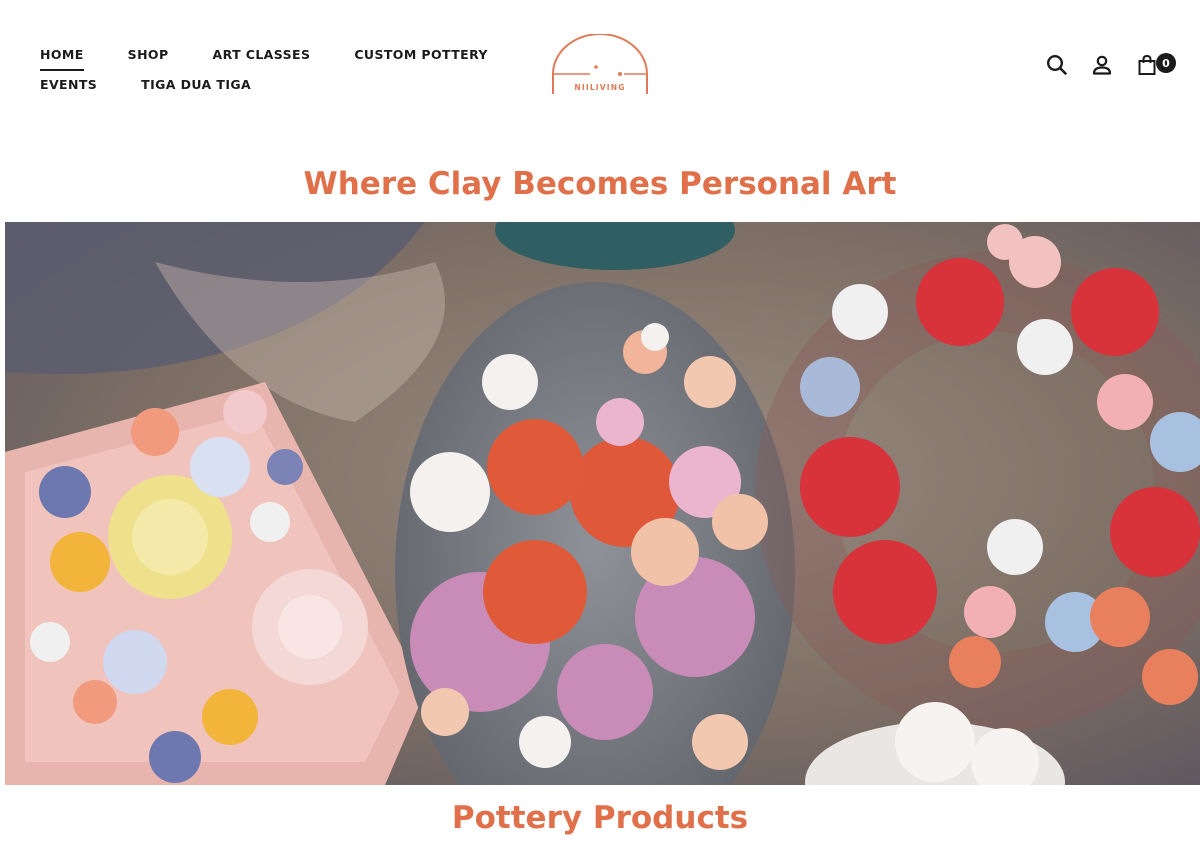 This screenshot has width=1200, height=850. I want to click on nav-row-1: HOME SHOP ART CLASSES CUSTOM POTTERY, so click(270, 55).